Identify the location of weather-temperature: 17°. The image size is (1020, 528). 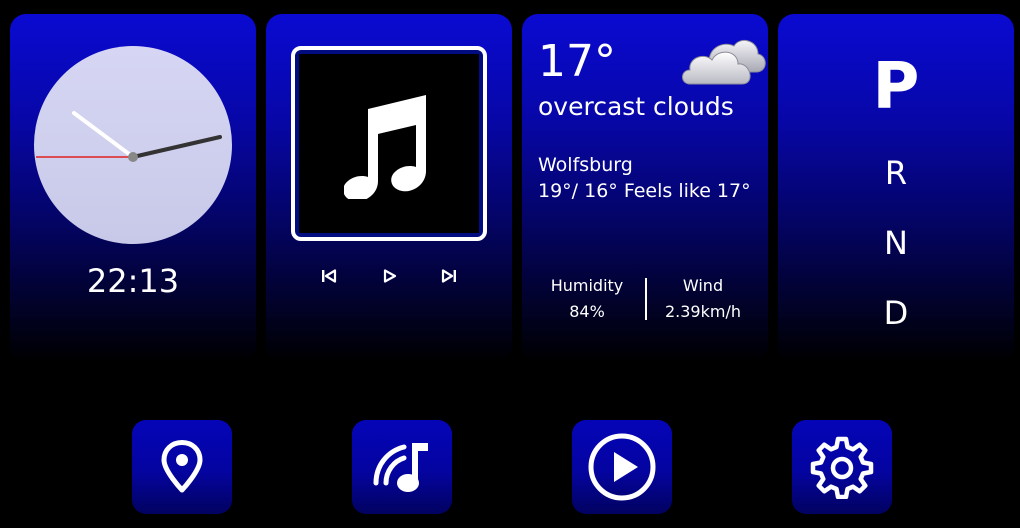
(577, 61).